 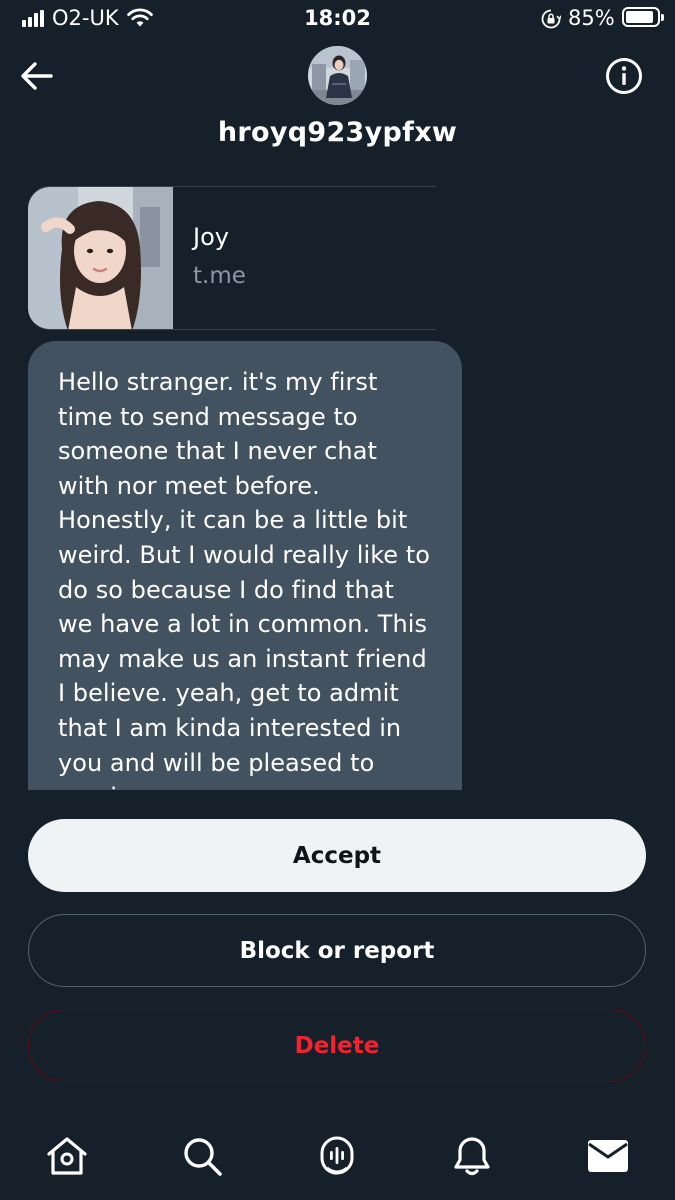 What do you see at coordinates (232, 258) in the screenshot?
I see `link-preview-card: Joy t.me` at bounding box center [232, 258].